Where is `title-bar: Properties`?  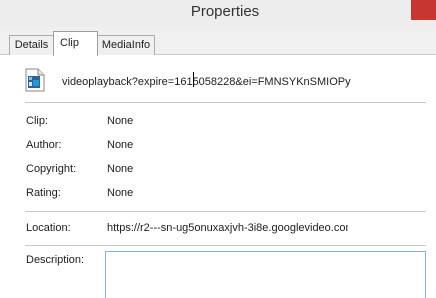 title-bar: Properties is located at coordinates (218, 14).